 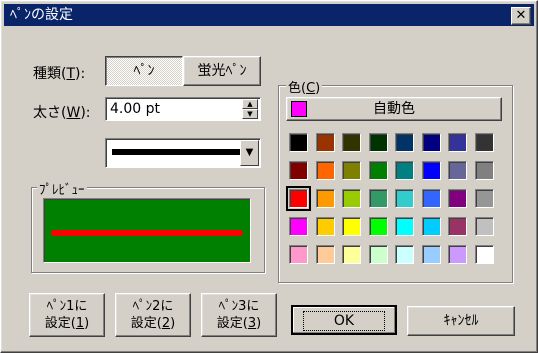 I want to click on thickness-down-button: ▼, so click(x=250, y=114).